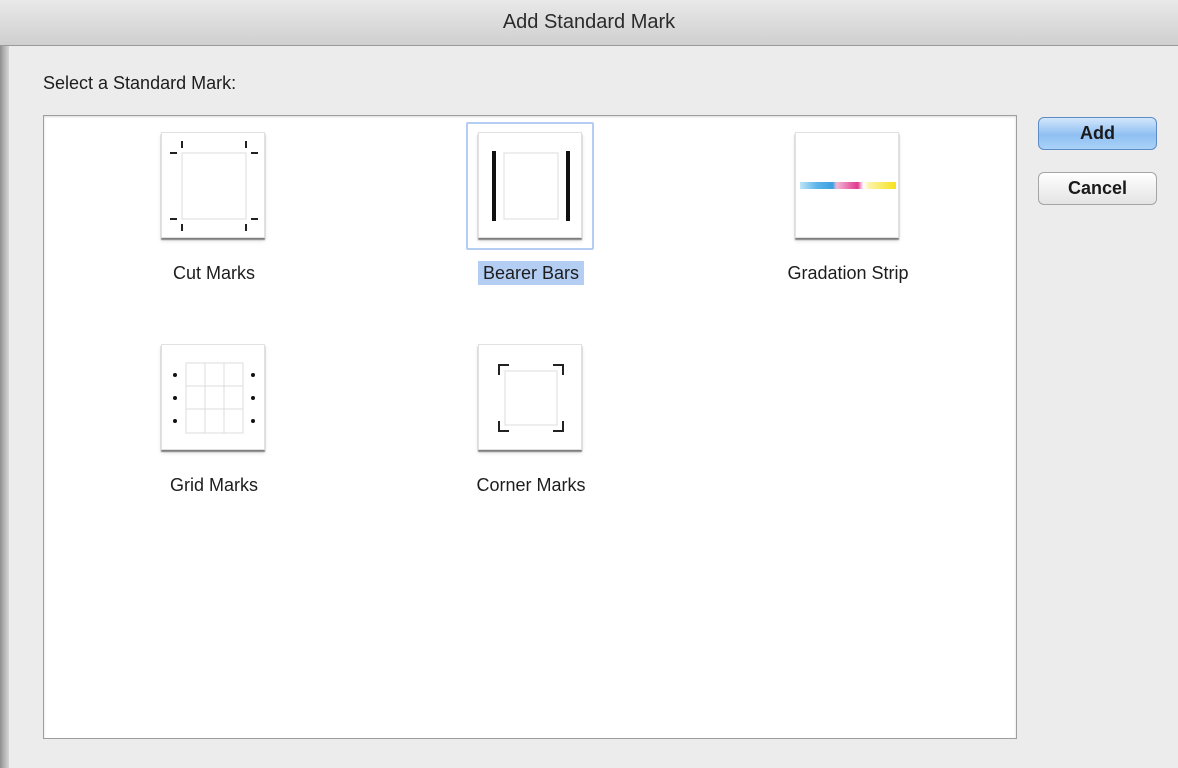 The height and width of the screenshot is (768, 1178). I want to click on mark-item-cut-marks: Cut Marks, so click(202, 209).